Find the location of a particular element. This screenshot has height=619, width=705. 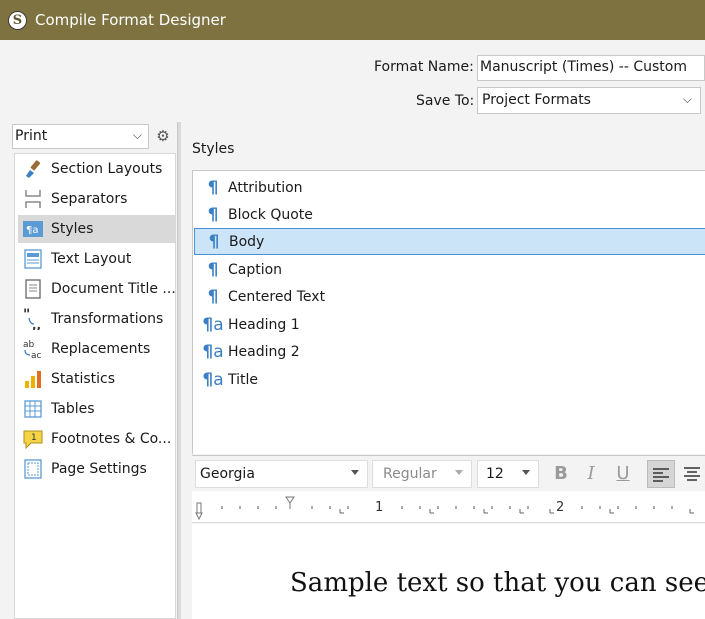

gear-icon: ⚙ is located at coordinates (163, 136).